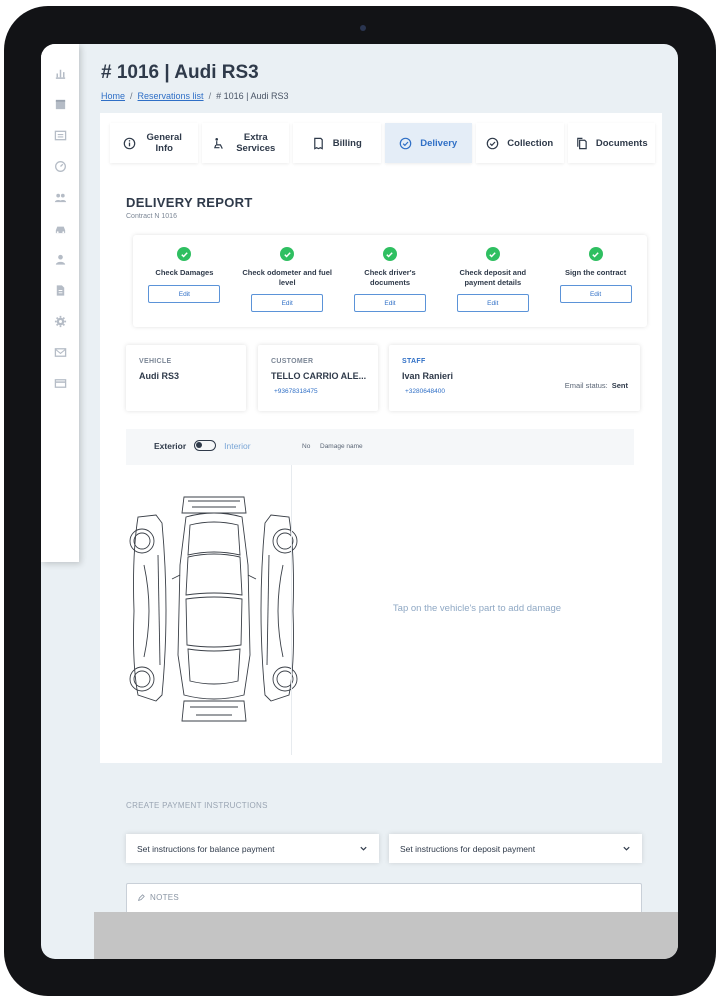 This screenshot has width=721, height=1000. What do you see at coordinates (341, 446) in the screenshot?
I see `damage-col-name: Damage name` at bounding box center [341, 446].